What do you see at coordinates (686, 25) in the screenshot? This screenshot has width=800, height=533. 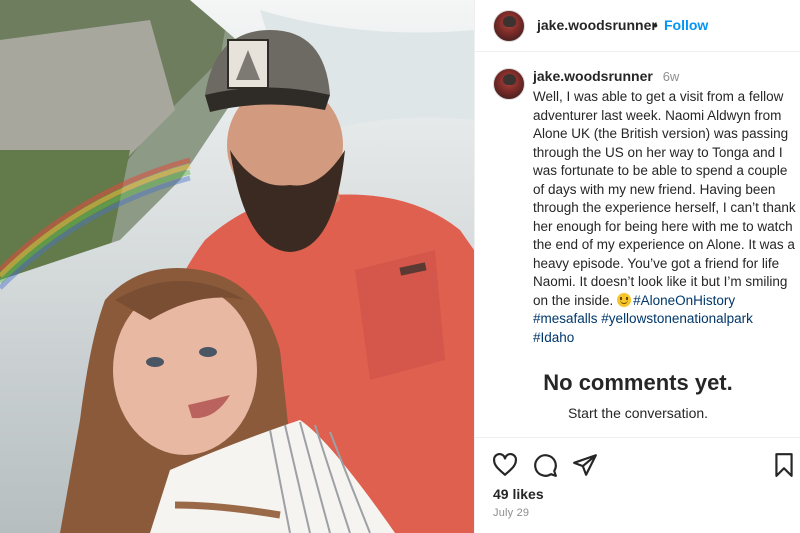 I see `follow-button: Follow` at bounding box center [686, 25].